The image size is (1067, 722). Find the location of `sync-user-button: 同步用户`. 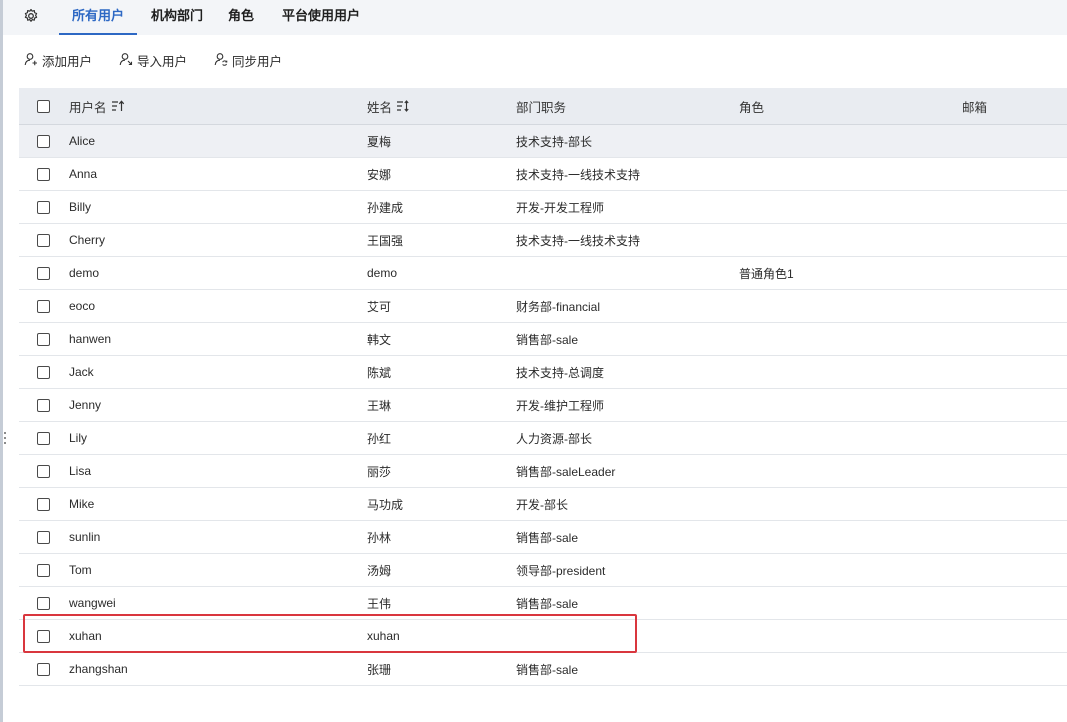

sync-user-button: 同步用户 is located at coordinates (248, 62).